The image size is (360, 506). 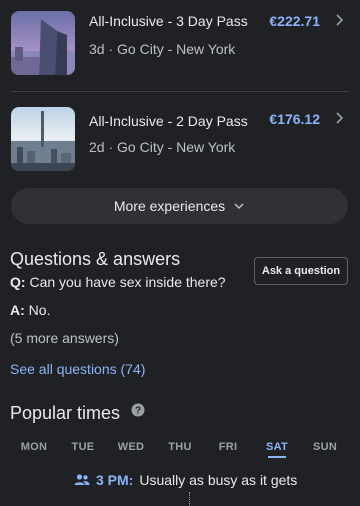 I want to click on experience-price: €222.71, so click(x=294, y=21).